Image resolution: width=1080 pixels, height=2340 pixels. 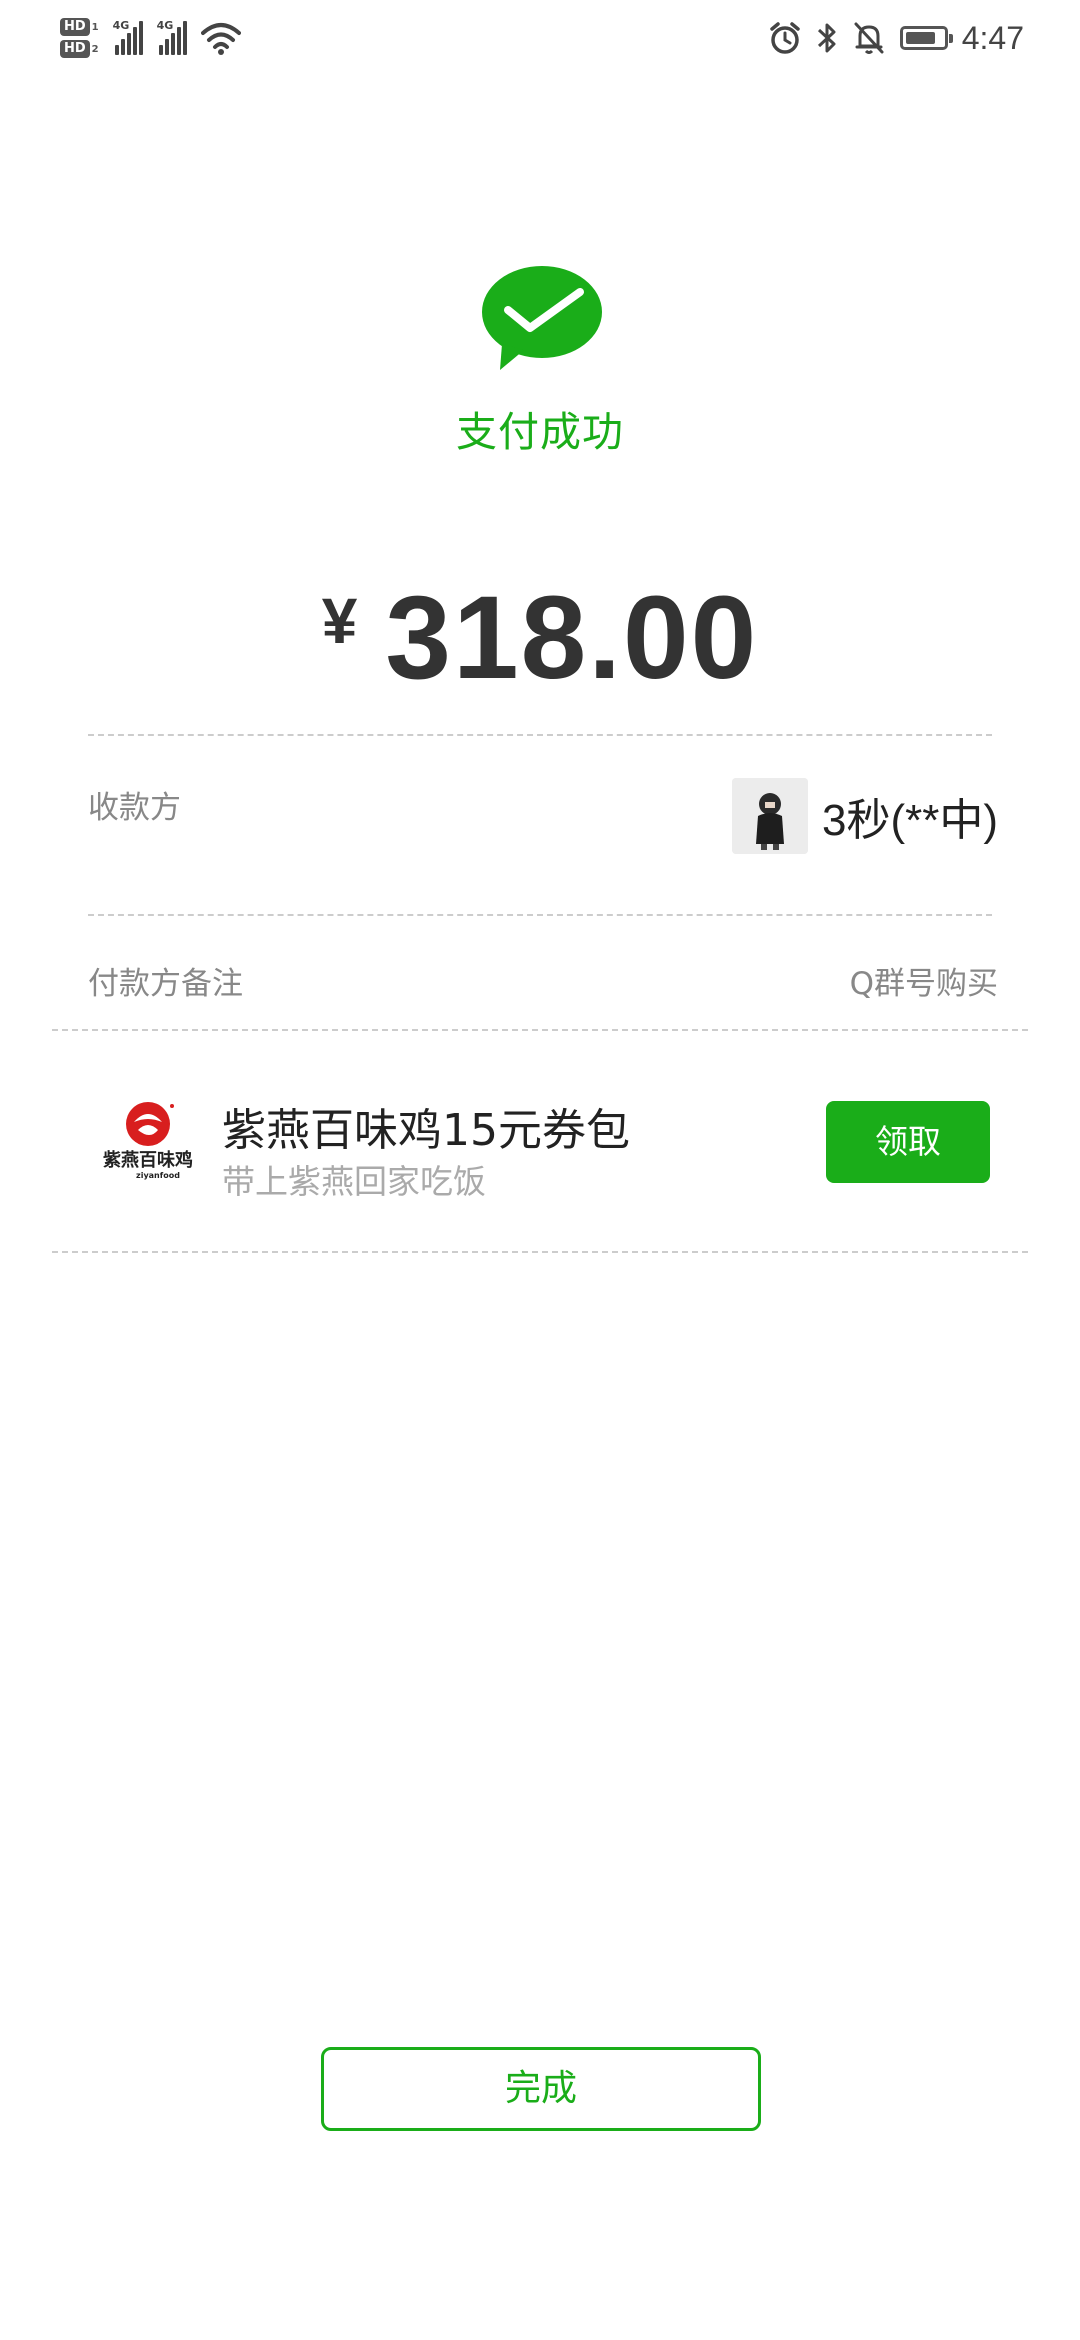 What do you see at coordinates (121, 25) in the screenshot?
I see `network-type-sim1: 4G` at bounding box center [121, 25].